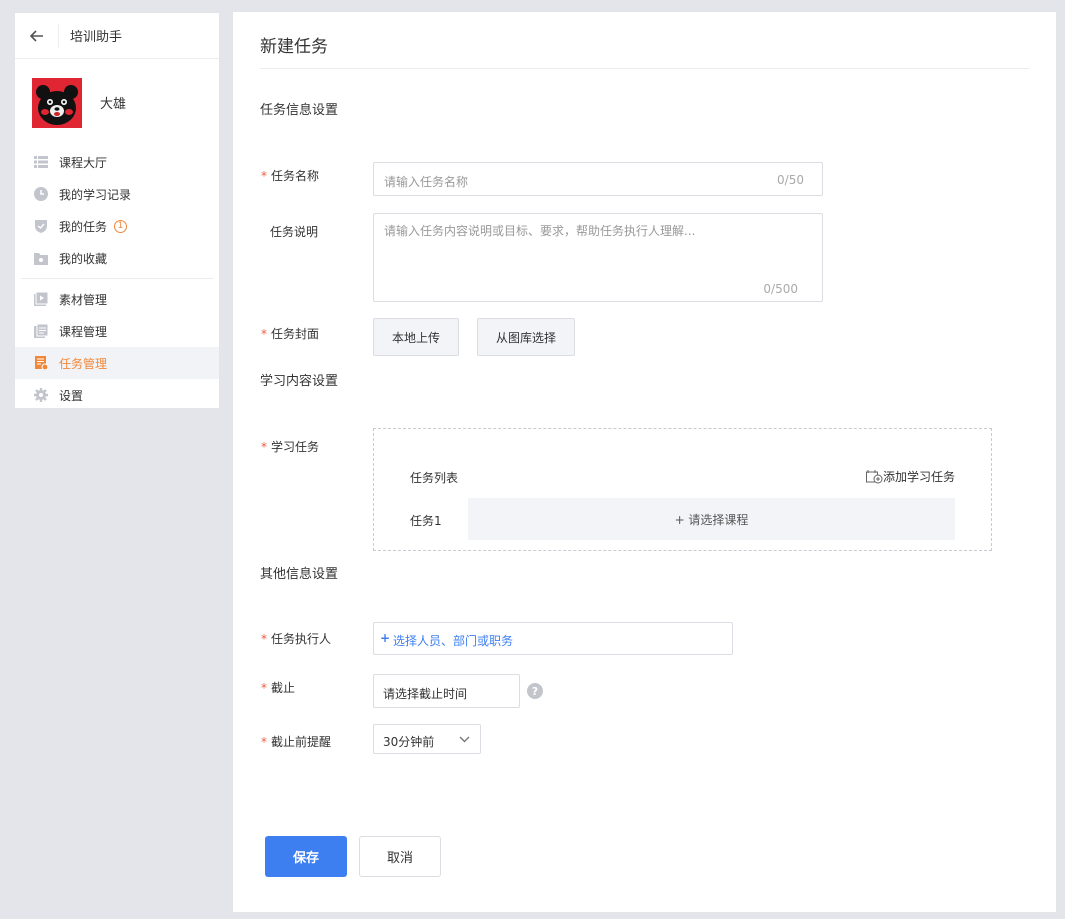 The width and height of the screenshot is (1065, 919). What do you see at coordinates (535, 691) in the screenshot?
I see `help-icon: ?` at bounding box center [535, 691].